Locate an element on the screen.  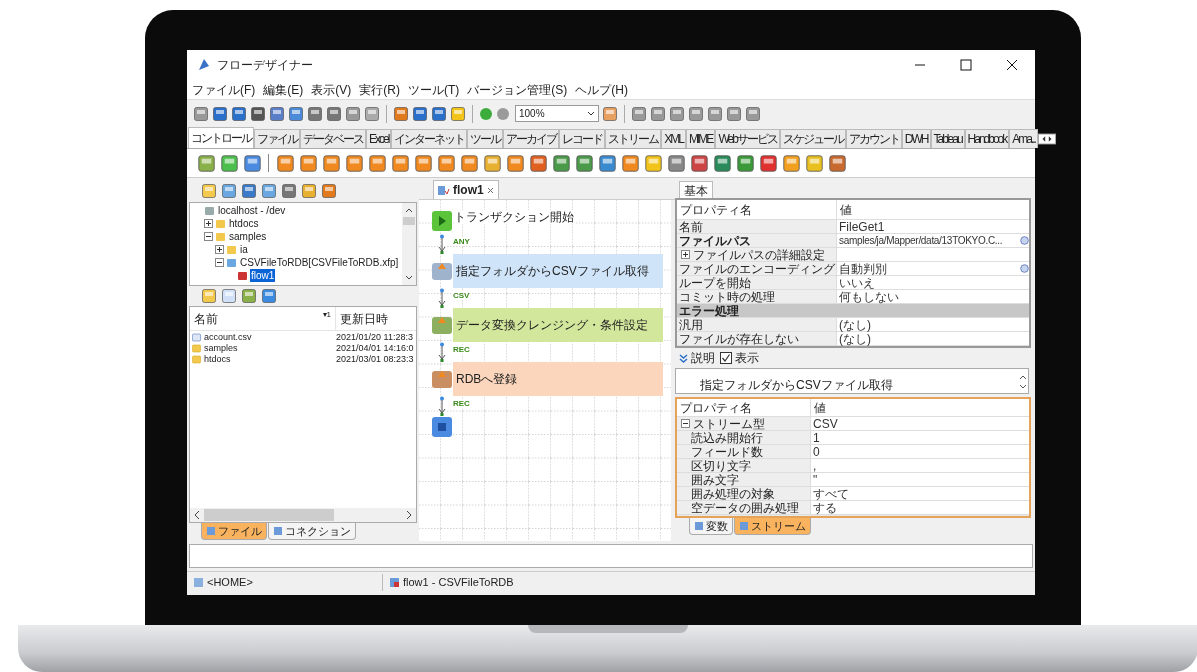
value-cell is located at coordinates (933, 254).